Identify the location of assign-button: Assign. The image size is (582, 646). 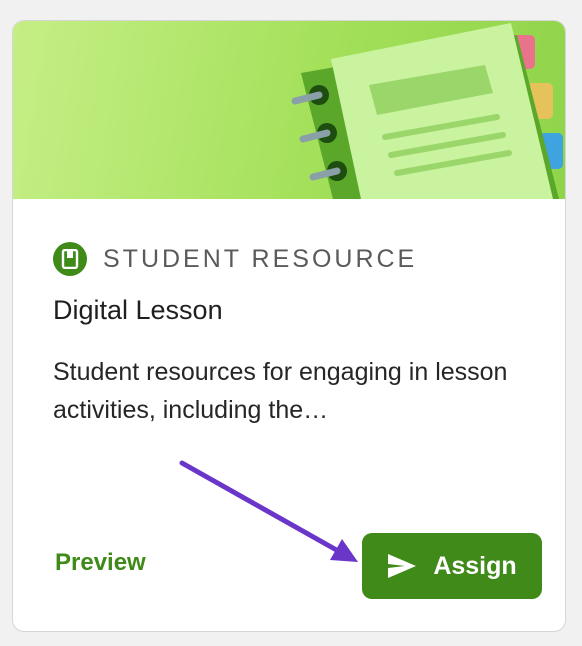
(452, 566).